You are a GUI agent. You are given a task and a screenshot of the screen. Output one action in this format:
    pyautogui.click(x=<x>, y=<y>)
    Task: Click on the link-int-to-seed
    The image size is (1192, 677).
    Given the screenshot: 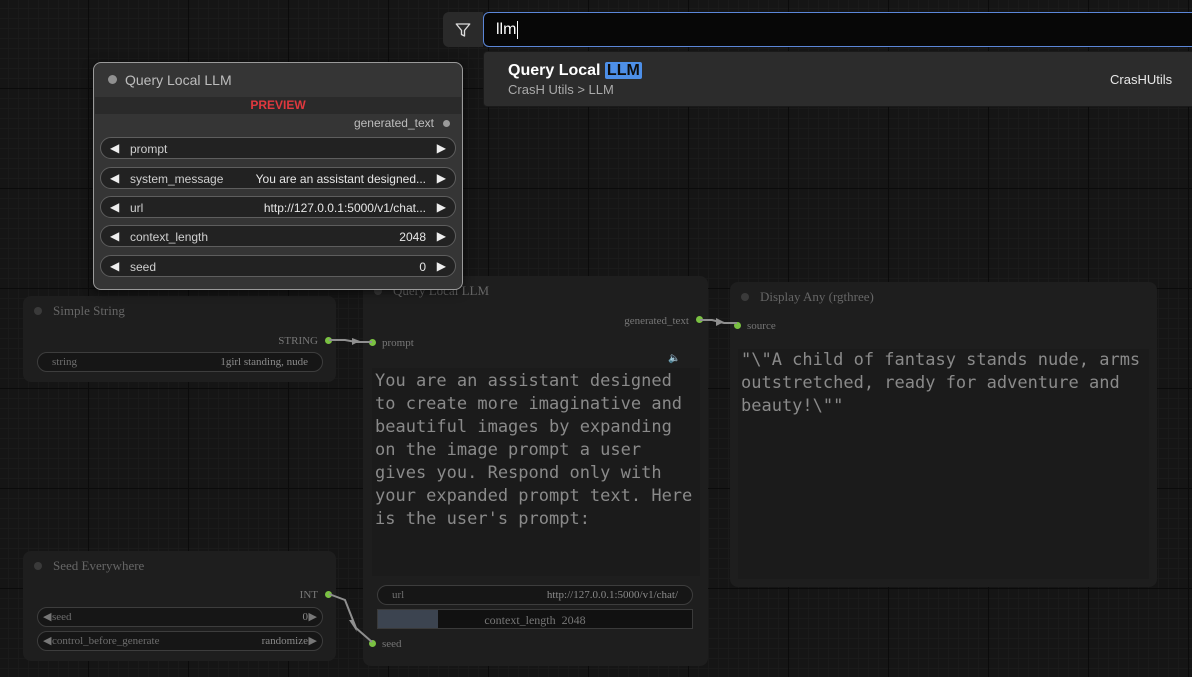 What is the action you would take?
    pyautogui.click(x=350, y=618)
    